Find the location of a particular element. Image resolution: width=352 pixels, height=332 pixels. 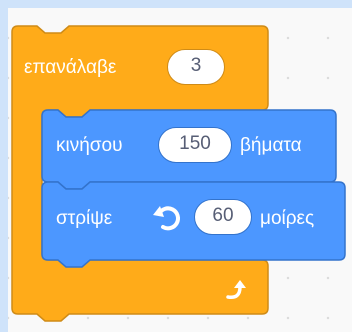

turn-suffix: μοίρες is located at coordinates (287, 218).